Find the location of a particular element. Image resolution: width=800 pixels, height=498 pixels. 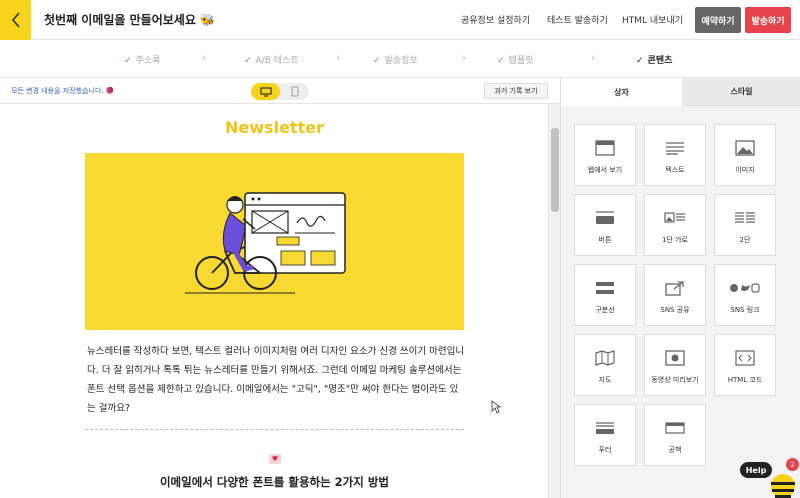

block-divider: 구분선 is located at coordinates (605, 295).